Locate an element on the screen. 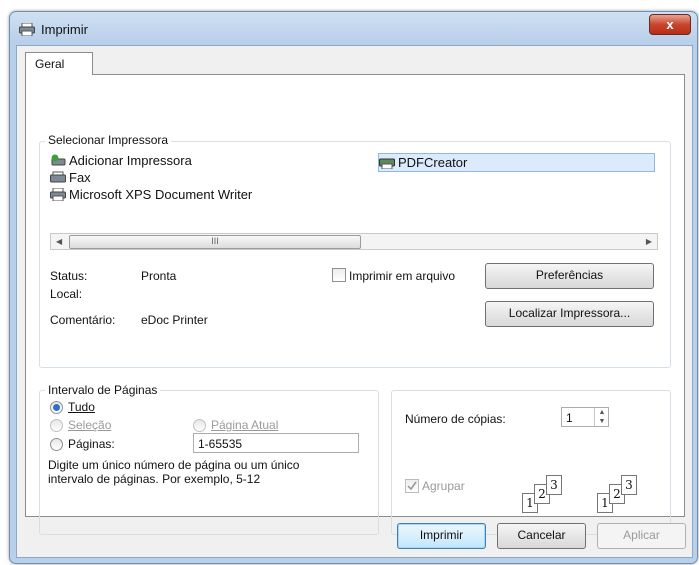 This screenshot has height=565, width=699. collate-illustration-2: 1 2 3 is located at coordinates (629, 495).